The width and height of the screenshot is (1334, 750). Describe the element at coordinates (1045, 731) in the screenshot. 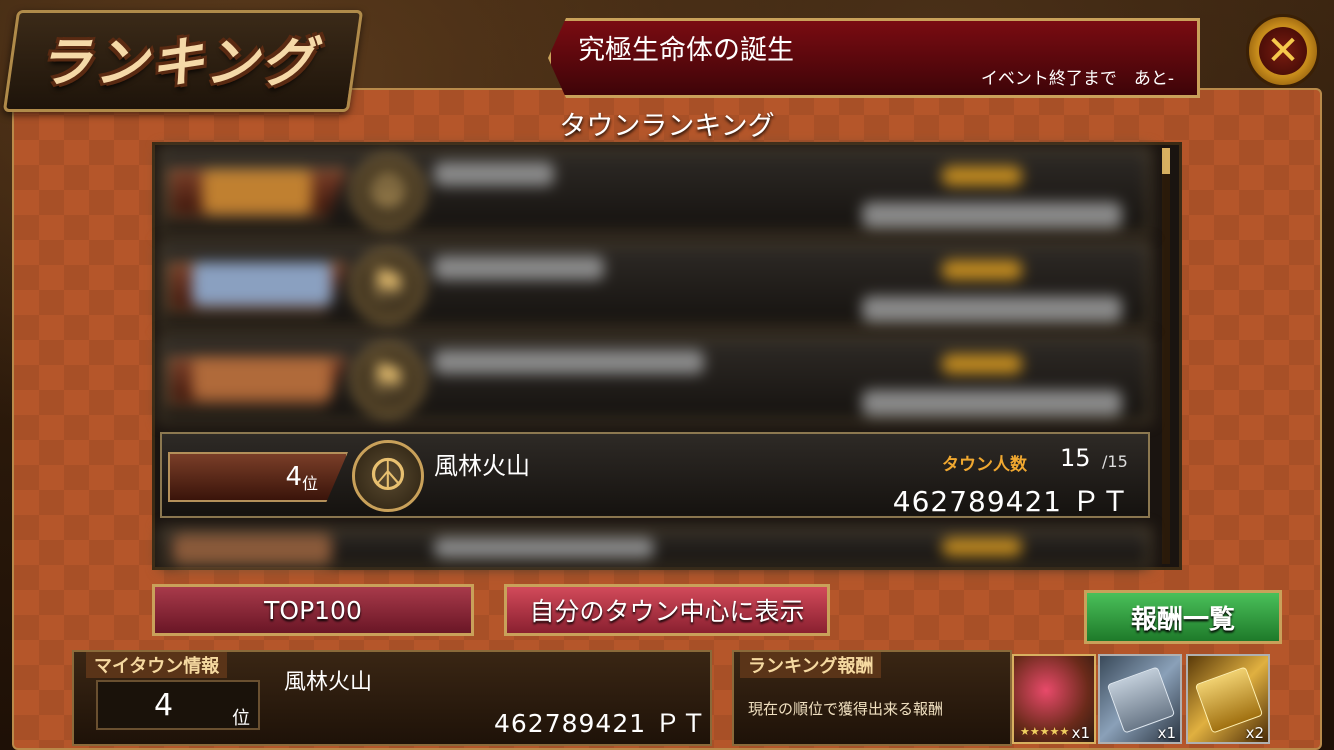

I see `star-rating-icon: ★★★★★` at that location.